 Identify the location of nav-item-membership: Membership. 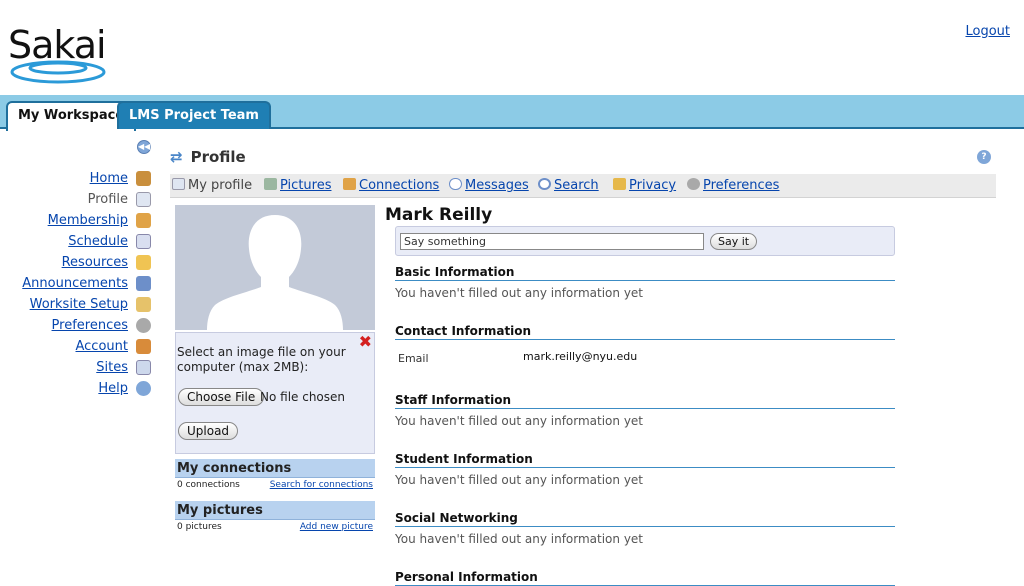
(77, 222).